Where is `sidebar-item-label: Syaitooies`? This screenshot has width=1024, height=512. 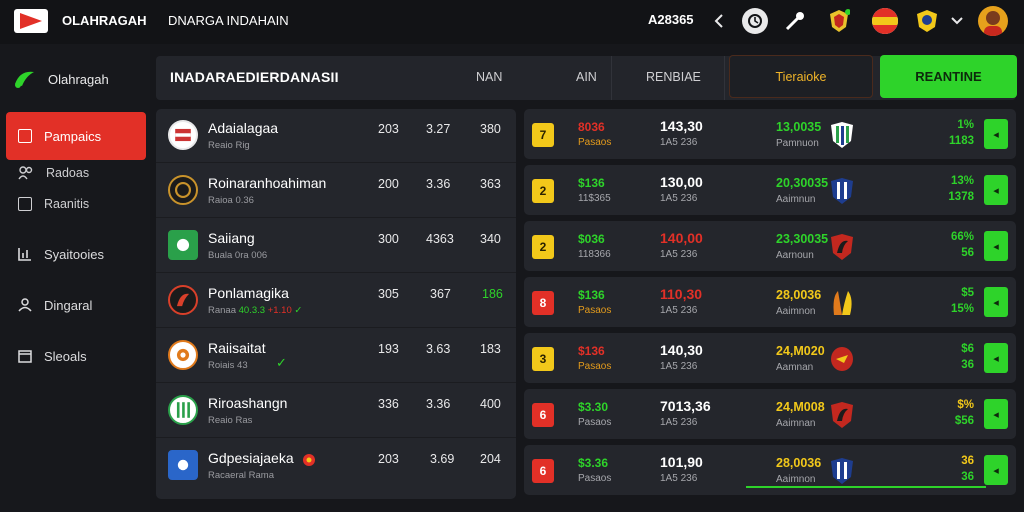 sidebar-item-label: Syaitooies is located at coordinates (74, 254).